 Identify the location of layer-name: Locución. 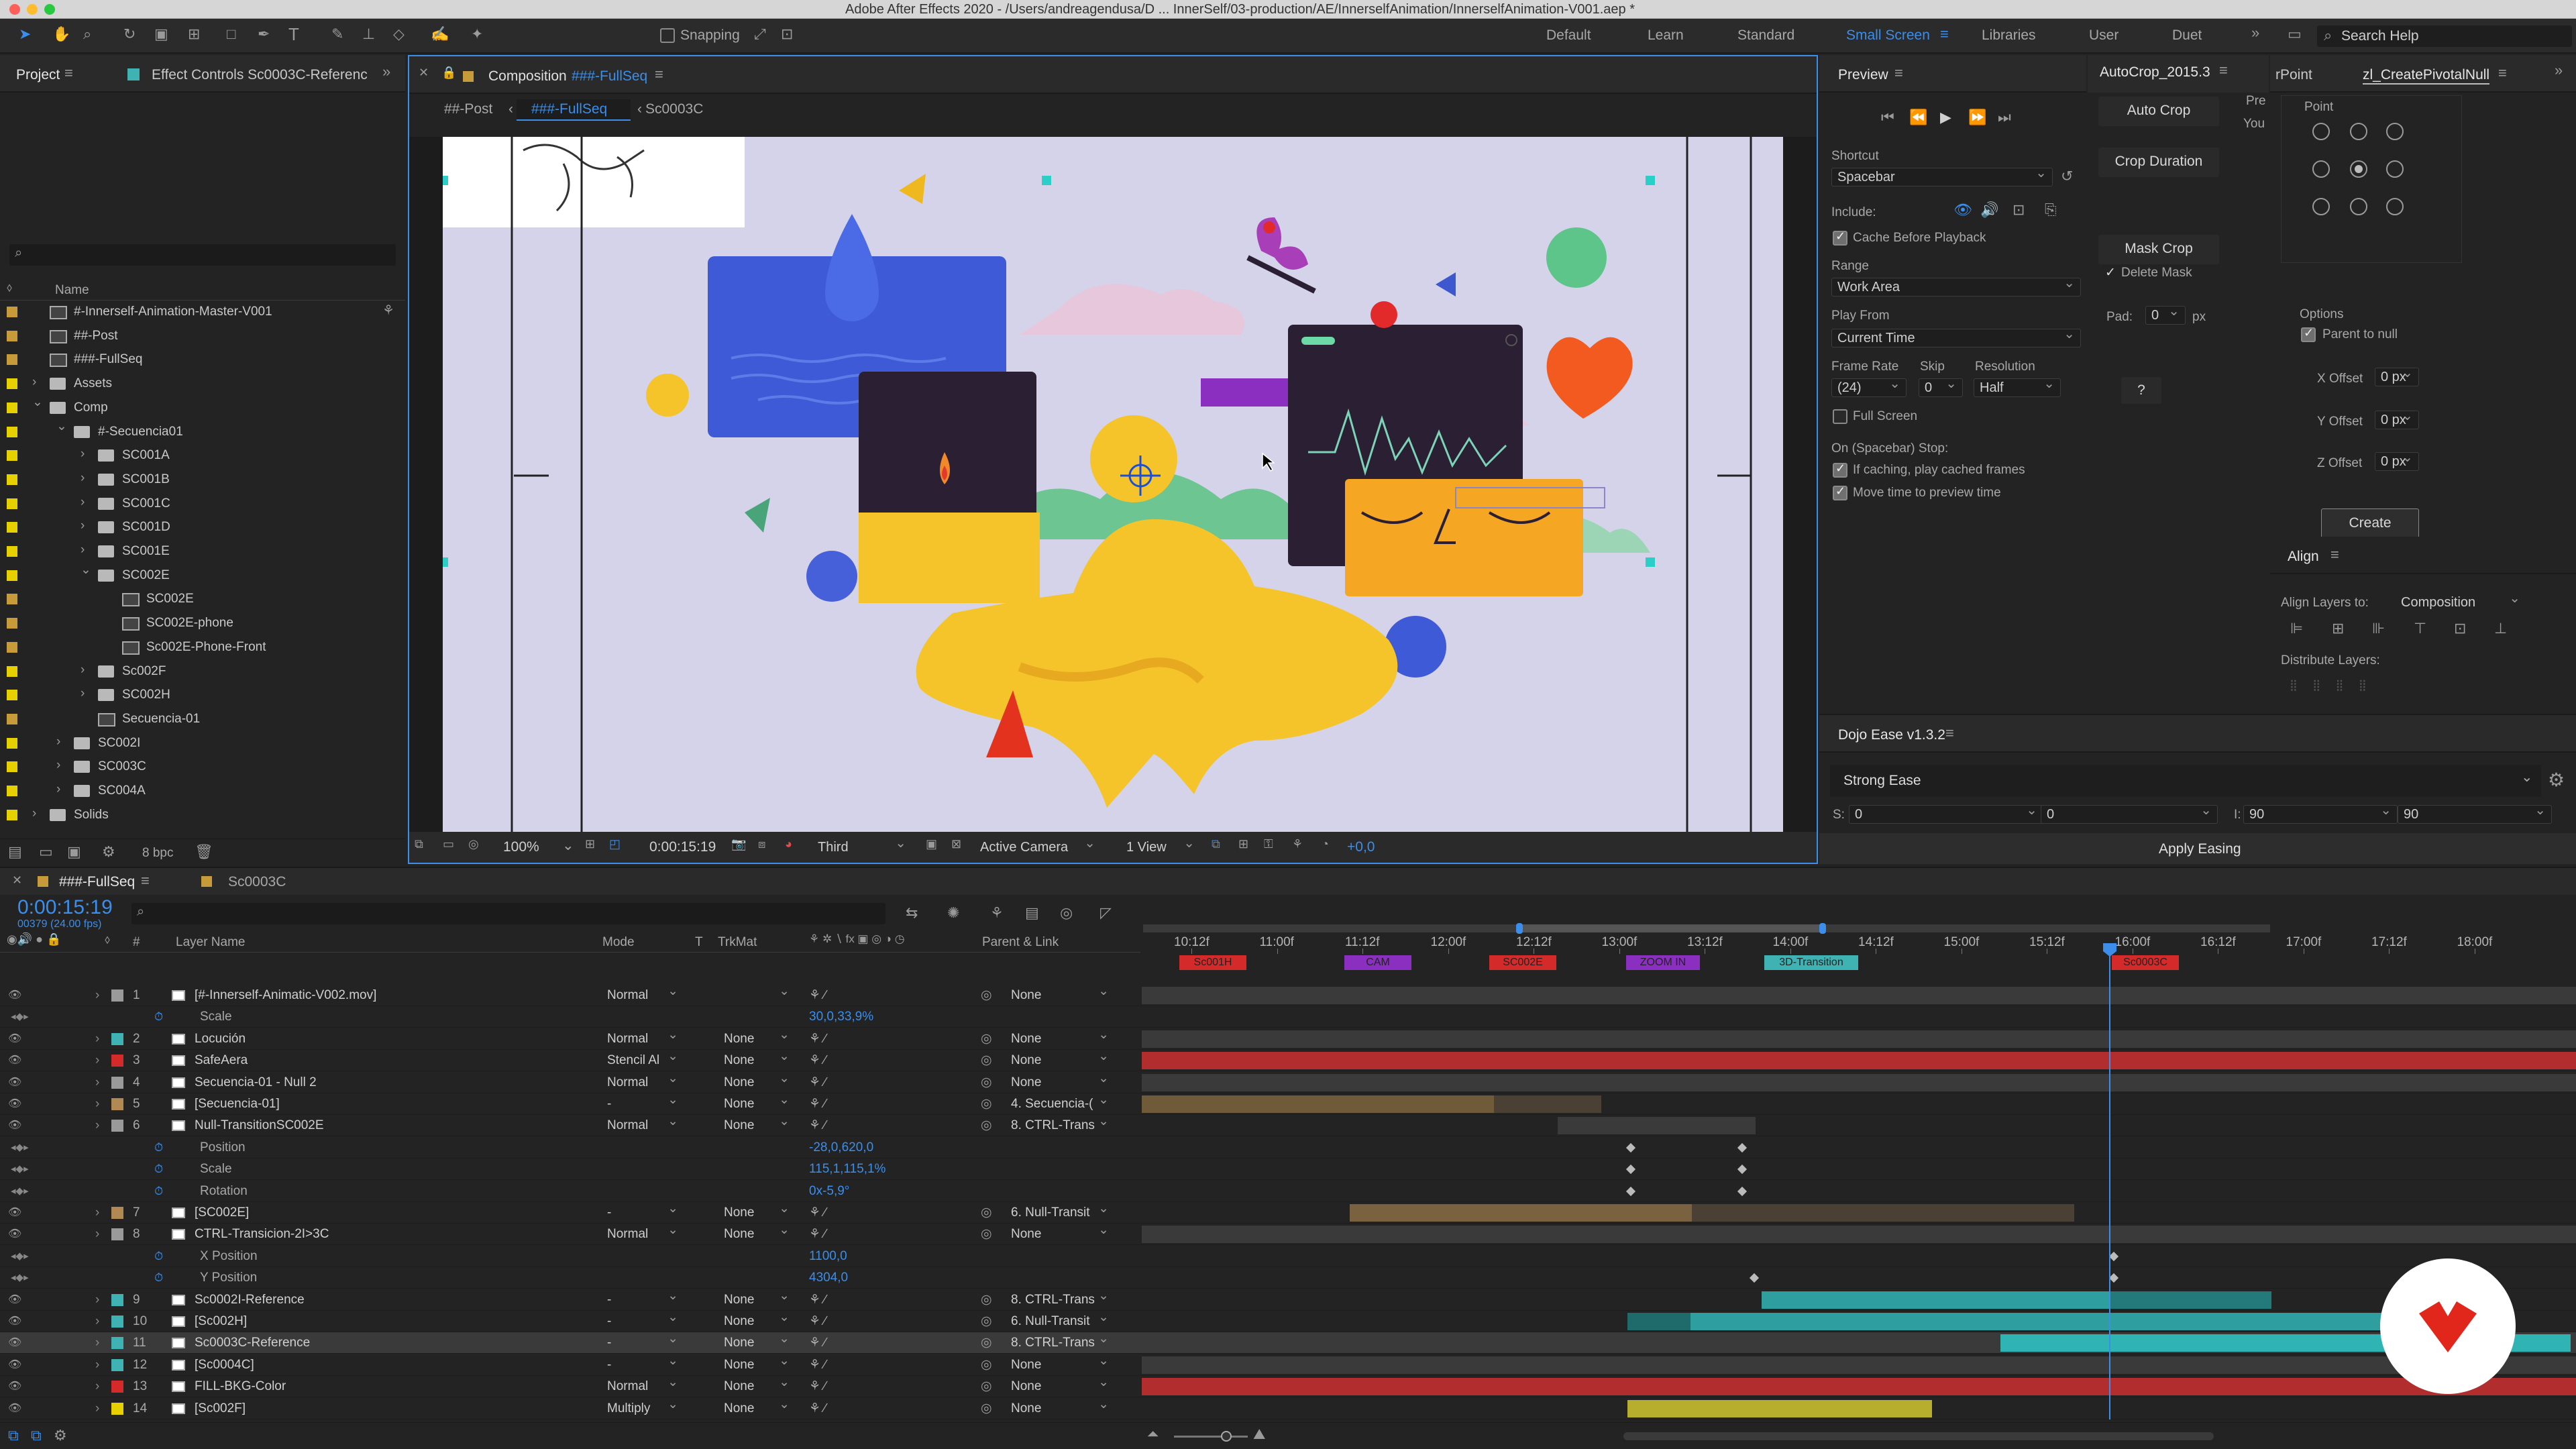
(220, 1039).